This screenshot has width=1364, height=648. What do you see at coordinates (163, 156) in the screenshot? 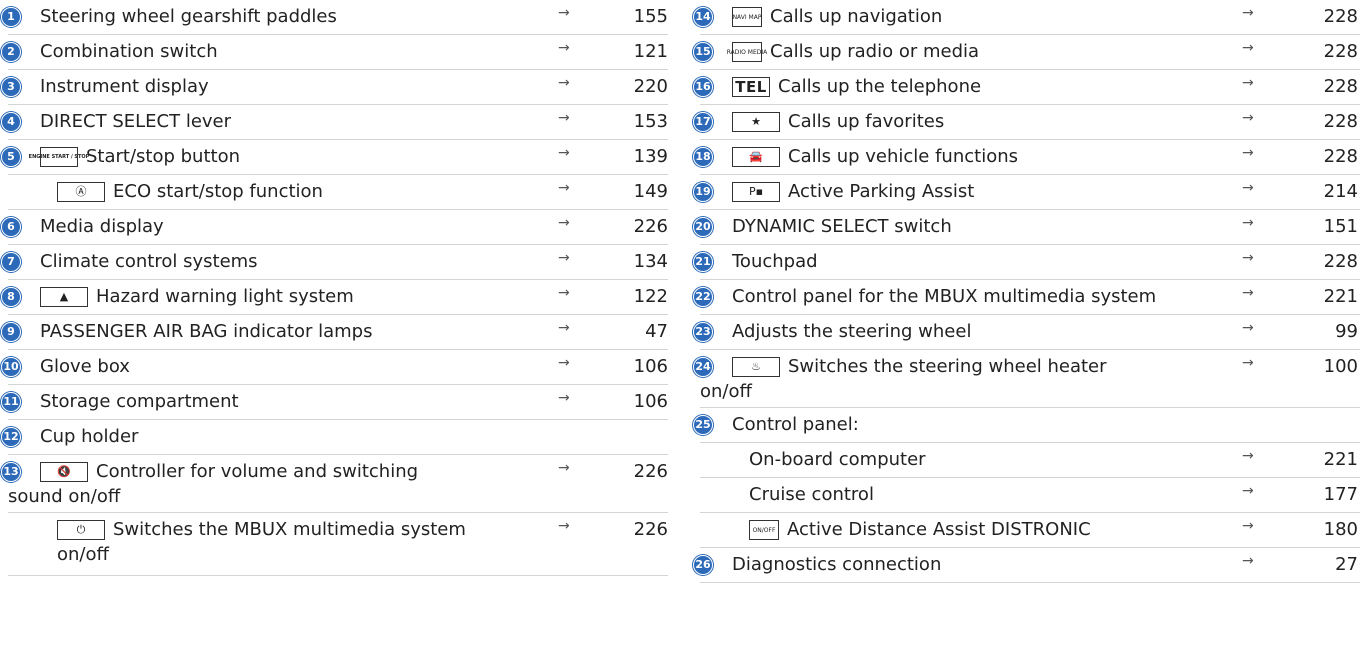
I see `legend-label: Start/stop button` at bounding box center [163, 156].